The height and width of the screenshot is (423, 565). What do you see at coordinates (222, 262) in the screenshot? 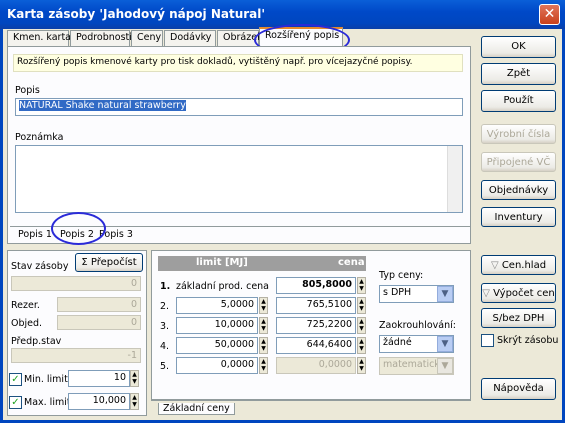
I see `limit-header: limit [MJ]` at bounding box center [222, 262].